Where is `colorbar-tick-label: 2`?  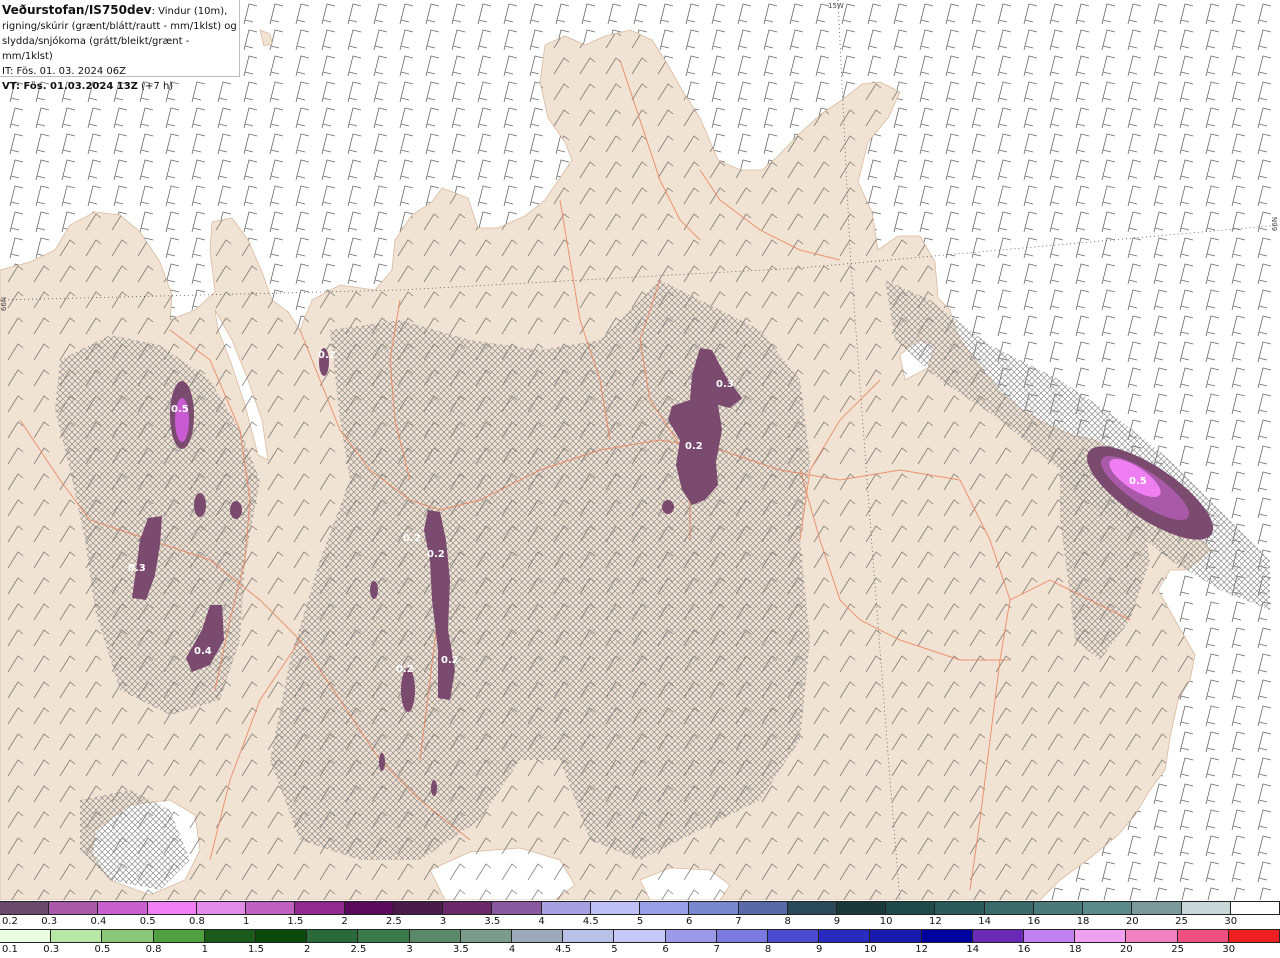 colorbar-tick-label: 2 is located at coordinates (344, 921).